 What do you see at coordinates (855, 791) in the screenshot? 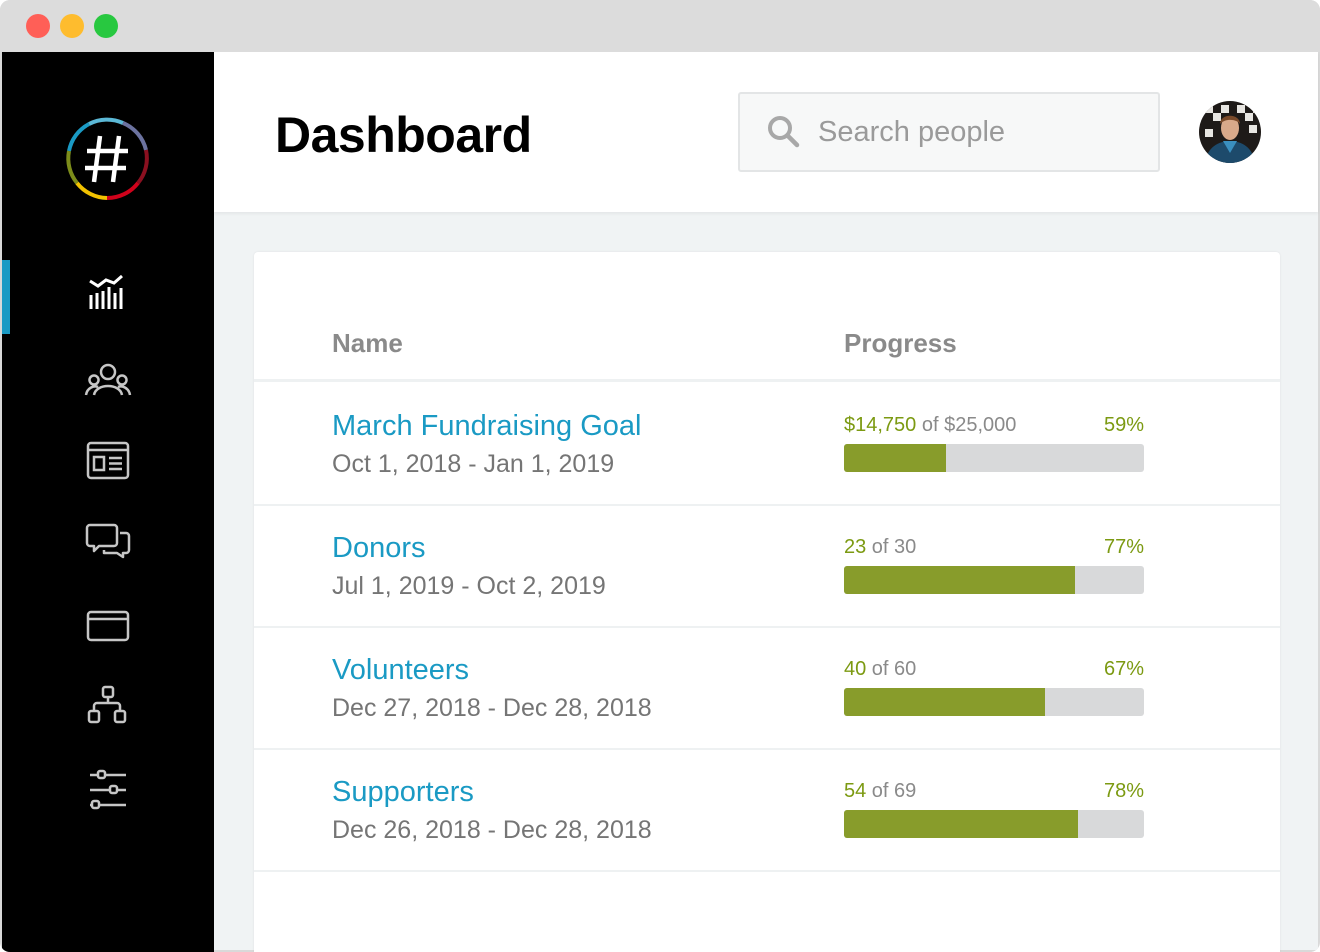
I see `progress-current: 54` at bounding box center [855, 791].